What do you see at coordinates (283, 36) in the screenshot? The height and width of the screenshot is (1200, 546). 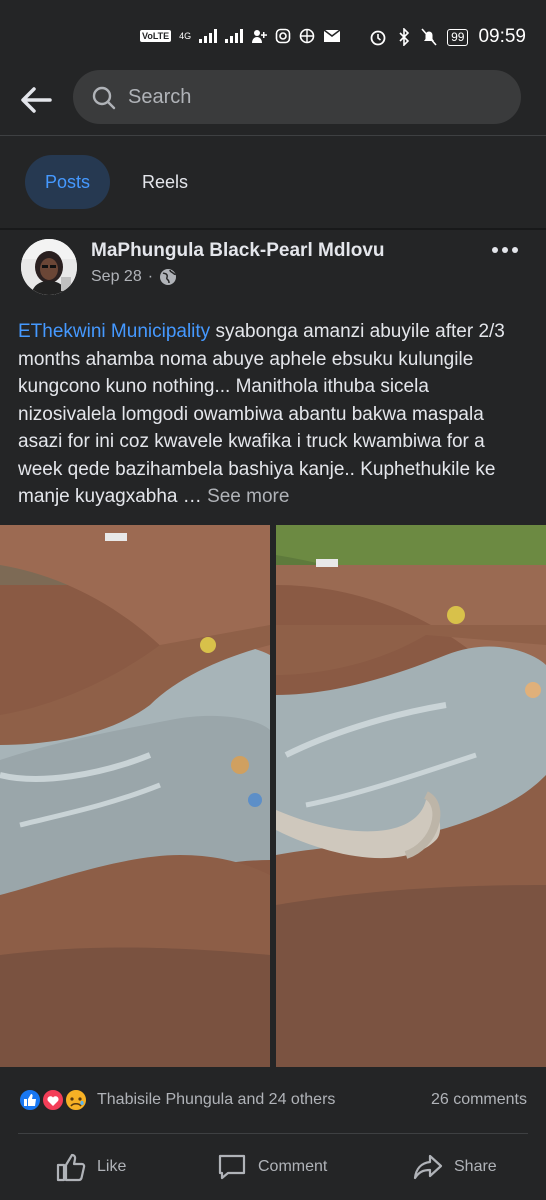 I see `instagram-icon` at bounding box center [283, 36].